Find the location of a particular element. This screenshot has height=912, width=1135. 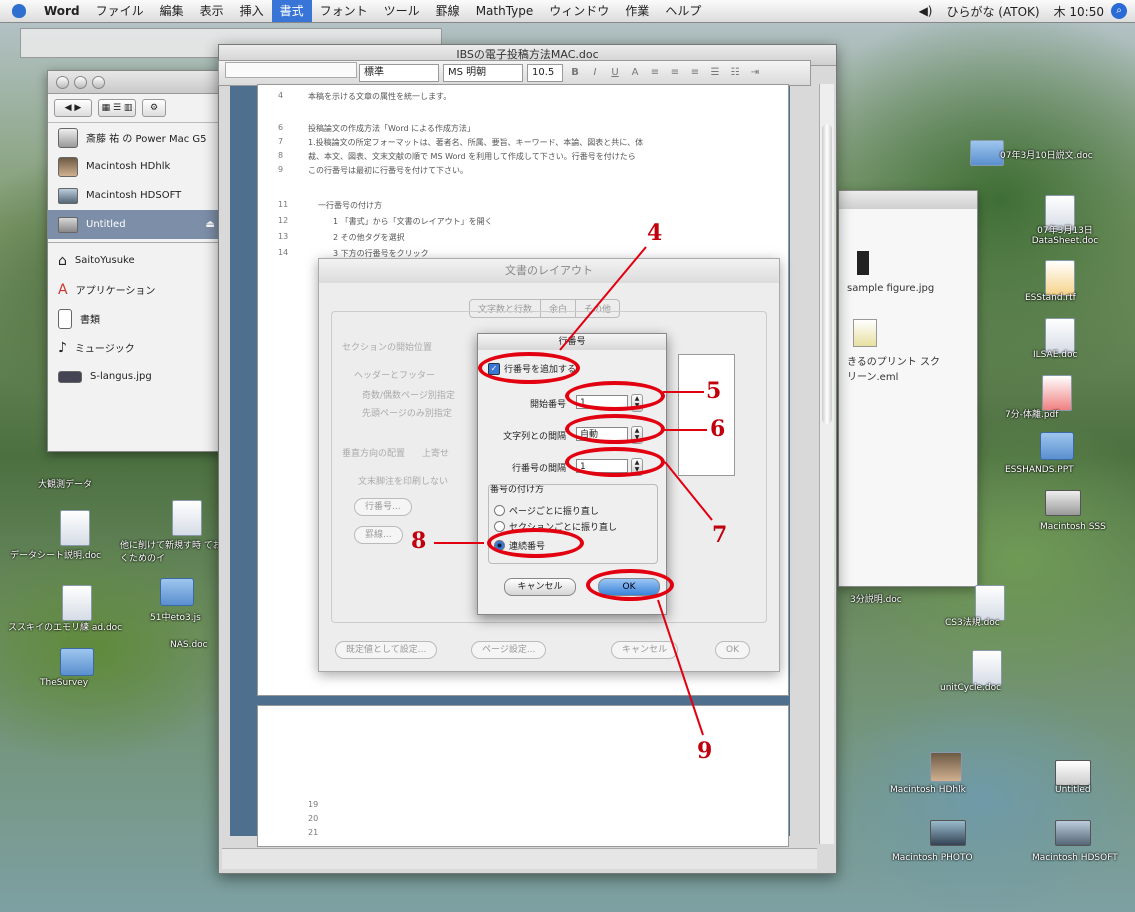

highlight-add-checkbox is located at coordinates (529, 368).